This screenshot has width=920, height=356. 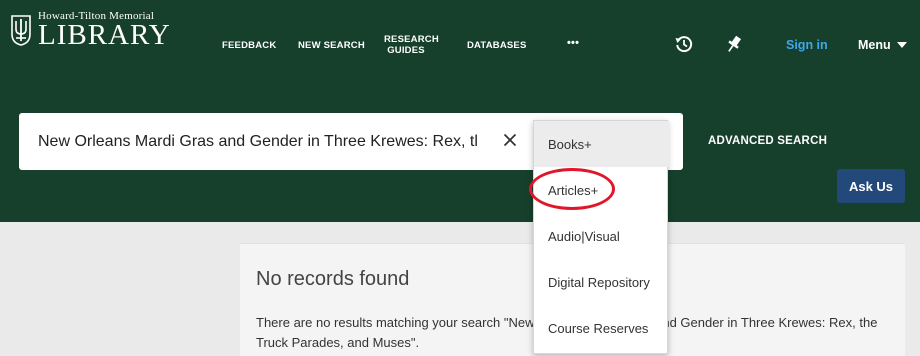 What do you see at coordinates (510, 140) in the screenshot?
I see `clear-search-icon` at bounding box center [510, 140].